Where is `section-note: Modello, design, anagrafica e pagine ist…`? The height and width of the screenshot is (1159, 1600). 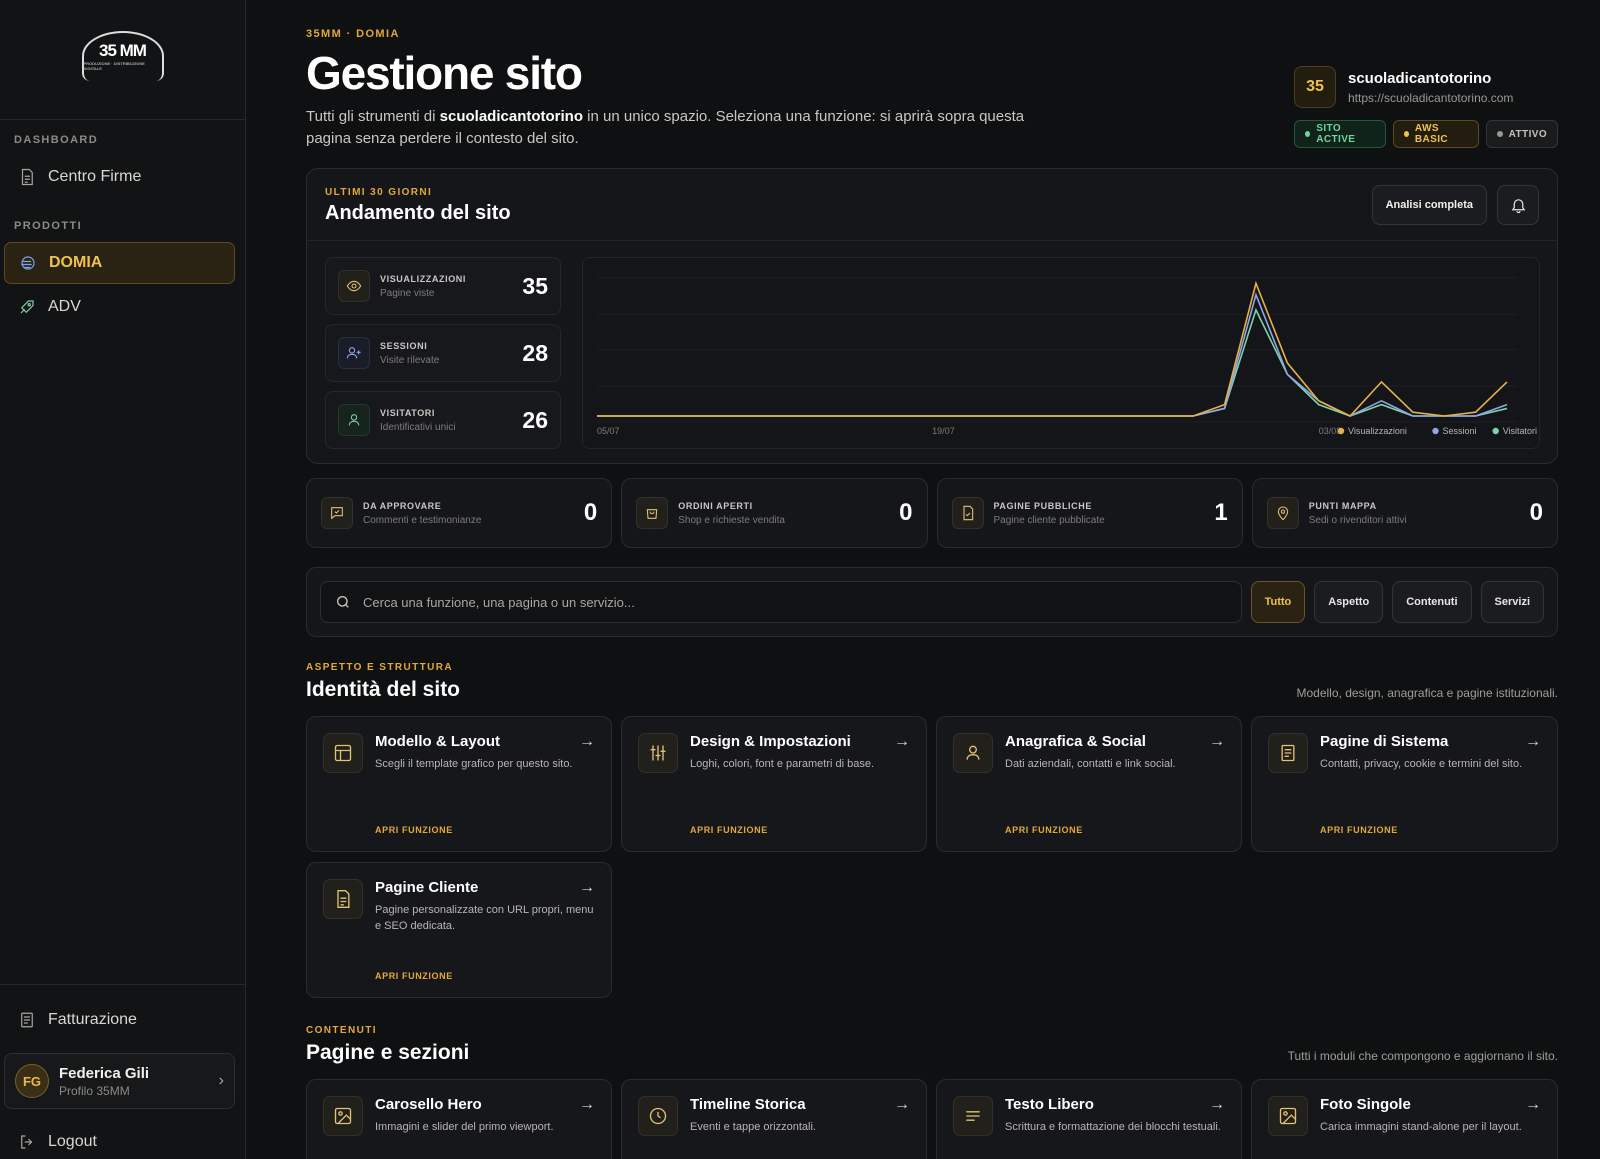
section-note: Modello, design, anagrafica e pagine ist… is located at coordinates (1427, 693).